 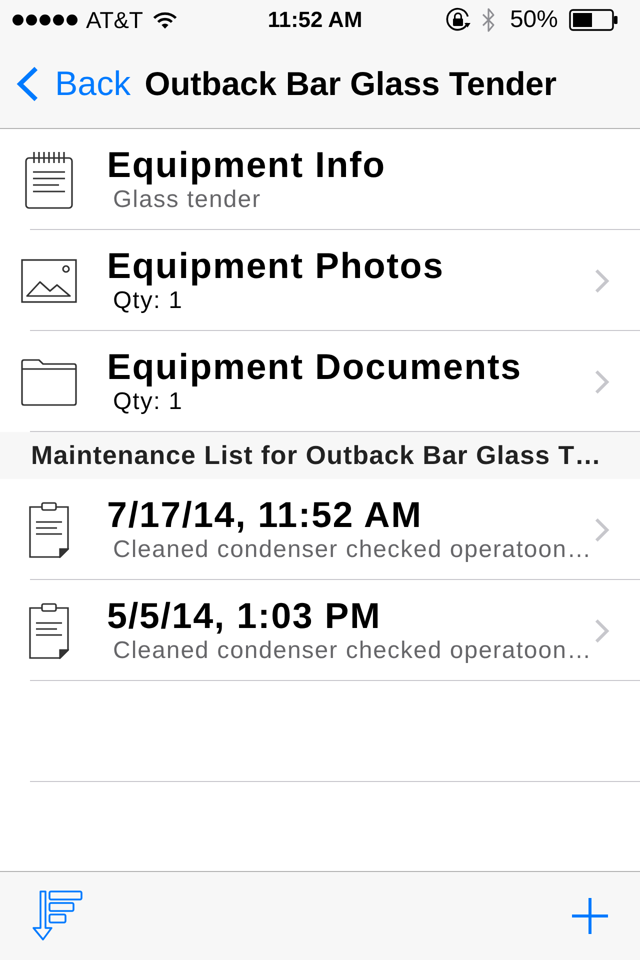 What do you see at coordinates (593, 20) in the screenshot?
I see `battery-icon` at bounding box center [593, 20].